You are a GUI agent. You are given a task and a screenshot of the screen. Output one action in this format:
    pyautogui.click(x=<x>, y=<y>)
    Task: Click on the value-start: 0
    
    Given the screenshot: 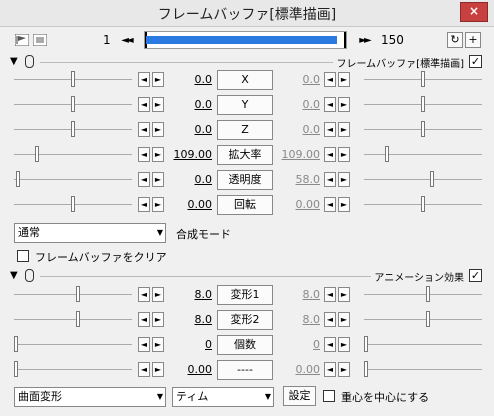 What is the action you would take?
    pyautogui.click(x=190, y=344)
    